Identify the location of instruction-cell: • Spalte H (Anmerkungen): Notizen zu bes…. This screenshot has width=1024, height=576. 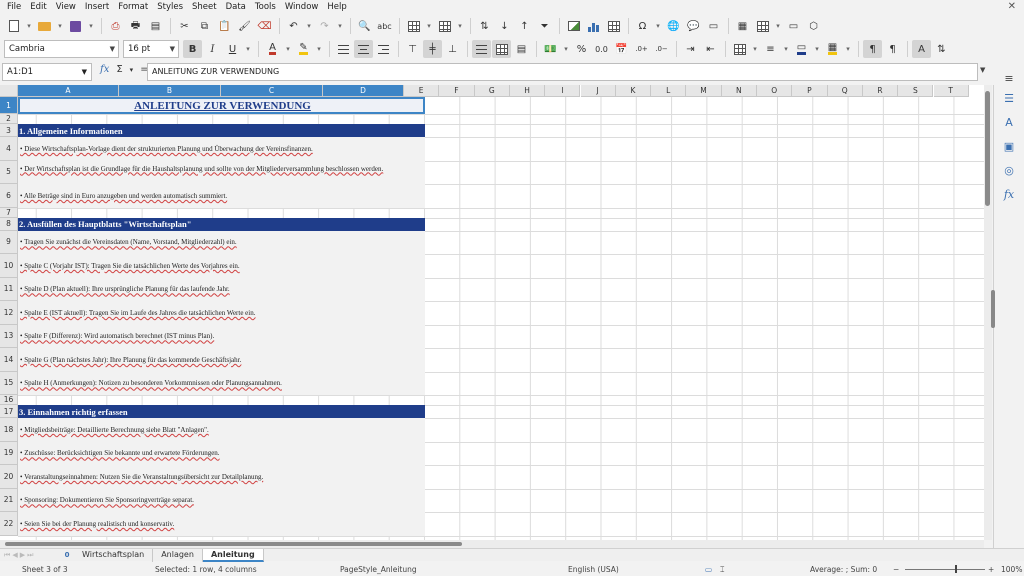
(221, 383).